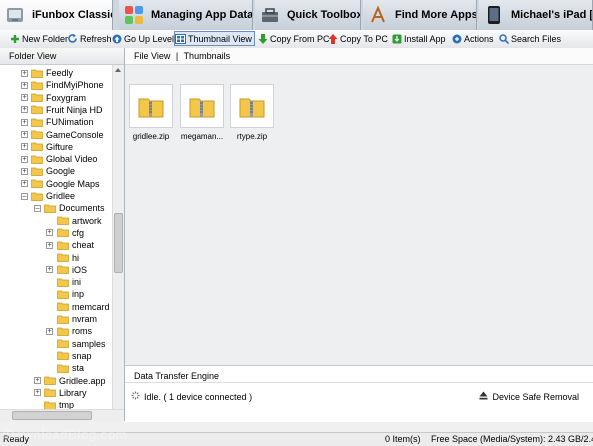 Image resolution: width=593 pixels, height=446 pixels. I want to click on tree-item: artwork, so click(79, 221).